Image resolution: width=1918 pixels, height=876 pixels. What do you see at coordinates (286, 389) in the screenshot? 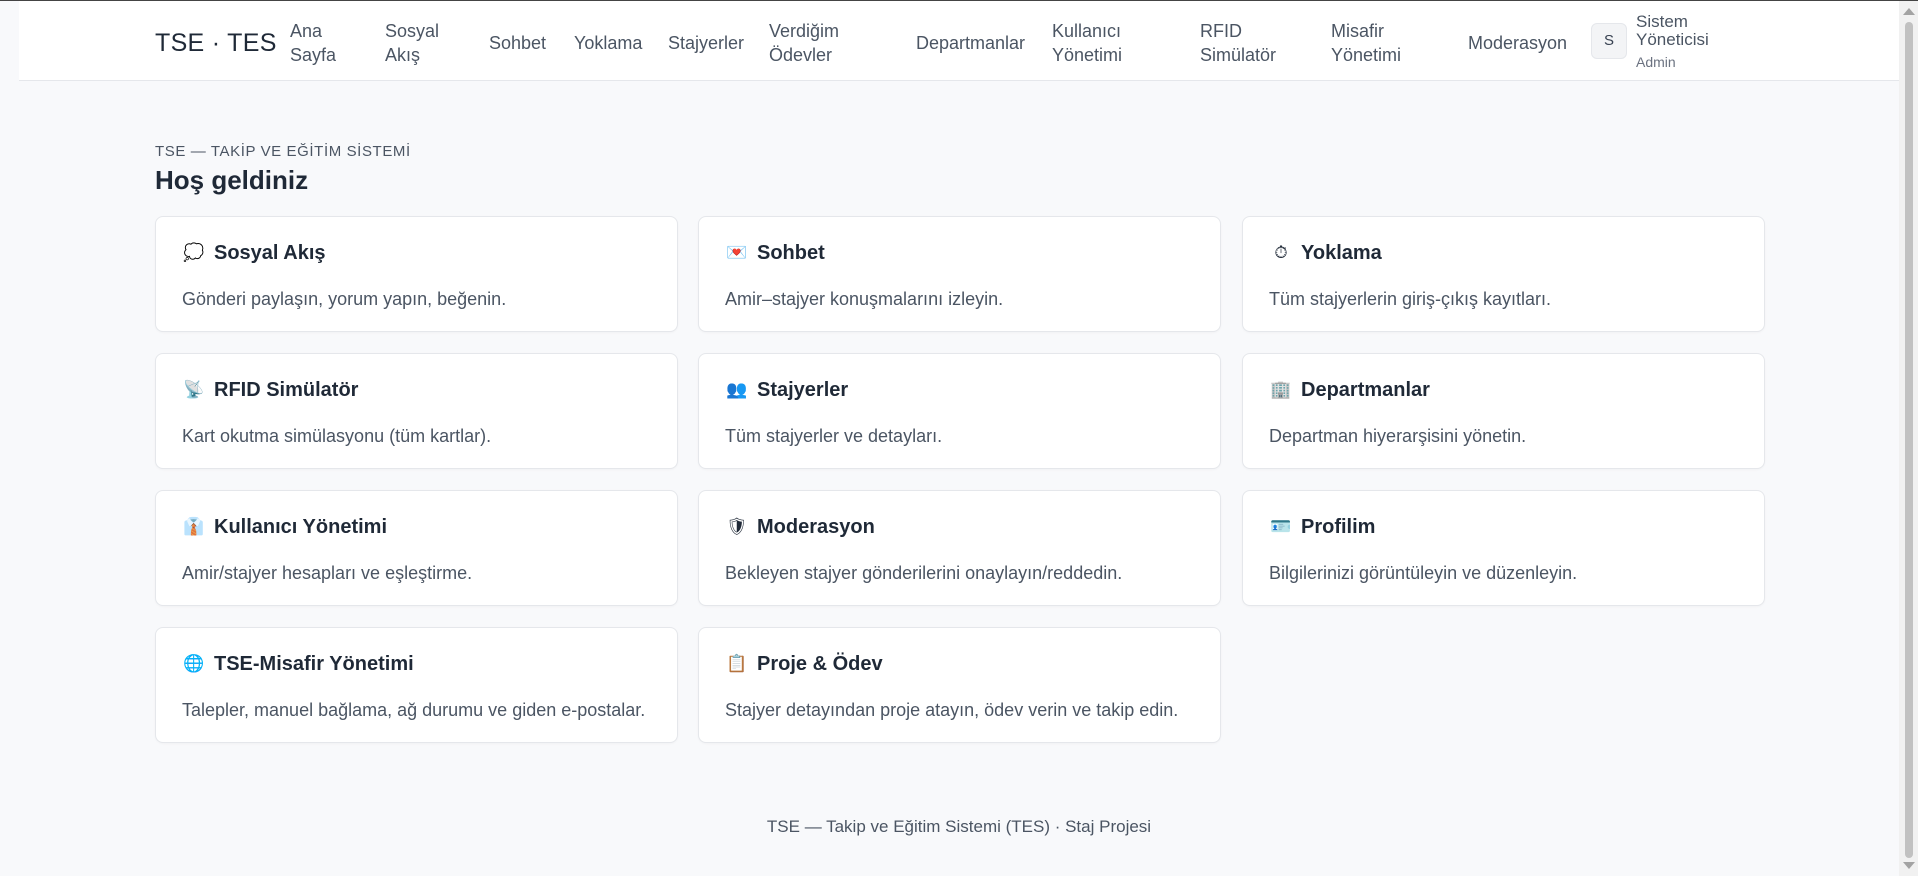
I see `card-title: RFID Simülatör` at bounding box center [286, 389].